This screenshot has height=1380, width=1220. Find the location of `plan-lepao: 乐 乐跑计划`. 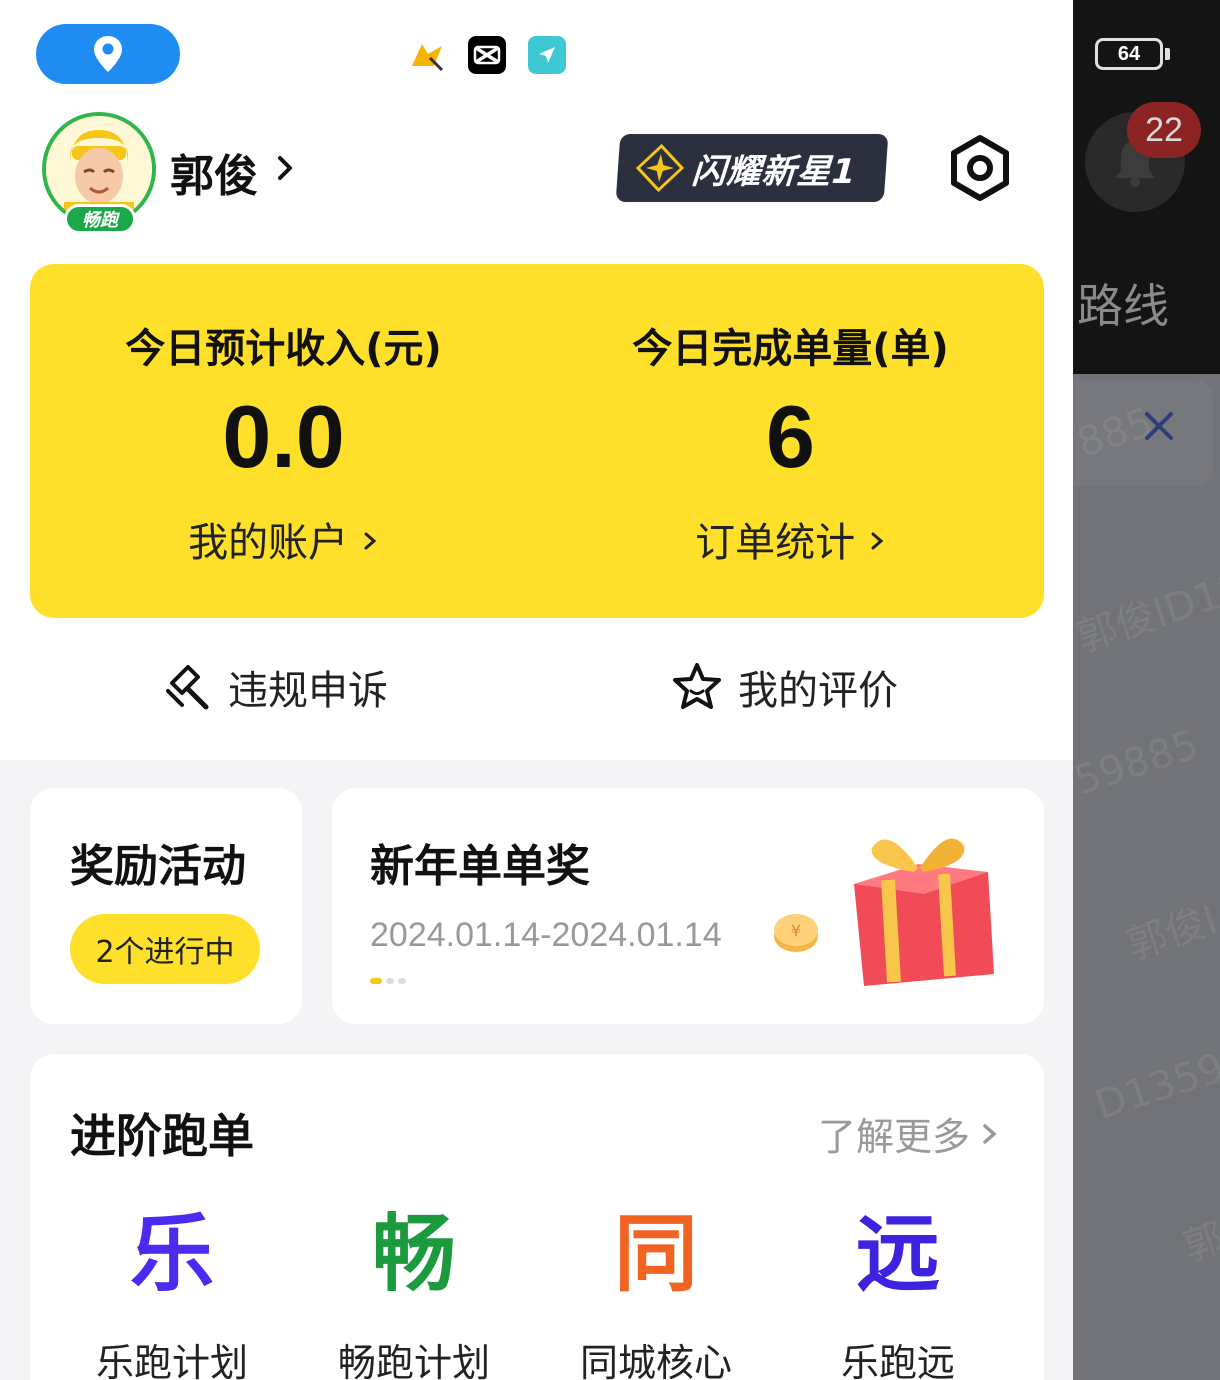

plan-lepao: 乐 乐跑计划 is located at coordinates (172, 1296).